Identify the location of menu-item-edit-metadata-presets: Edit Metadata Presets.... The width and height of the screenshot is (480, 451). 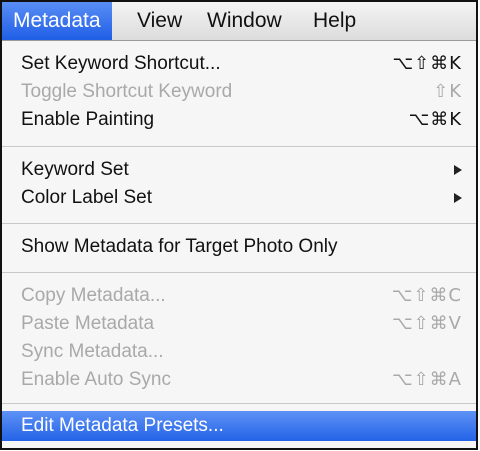
(239, 426).